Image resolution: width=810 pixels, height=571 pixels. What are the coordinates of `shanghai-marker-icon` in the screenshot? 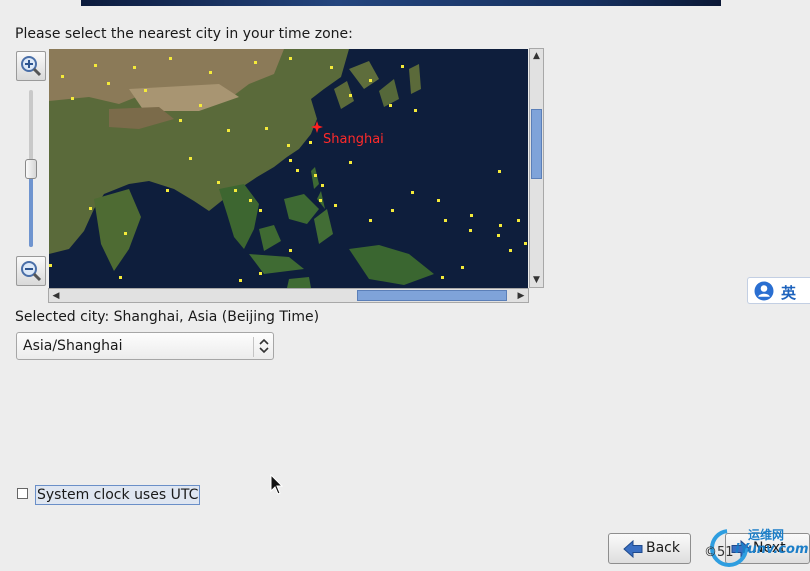 It's located at (317, 127).